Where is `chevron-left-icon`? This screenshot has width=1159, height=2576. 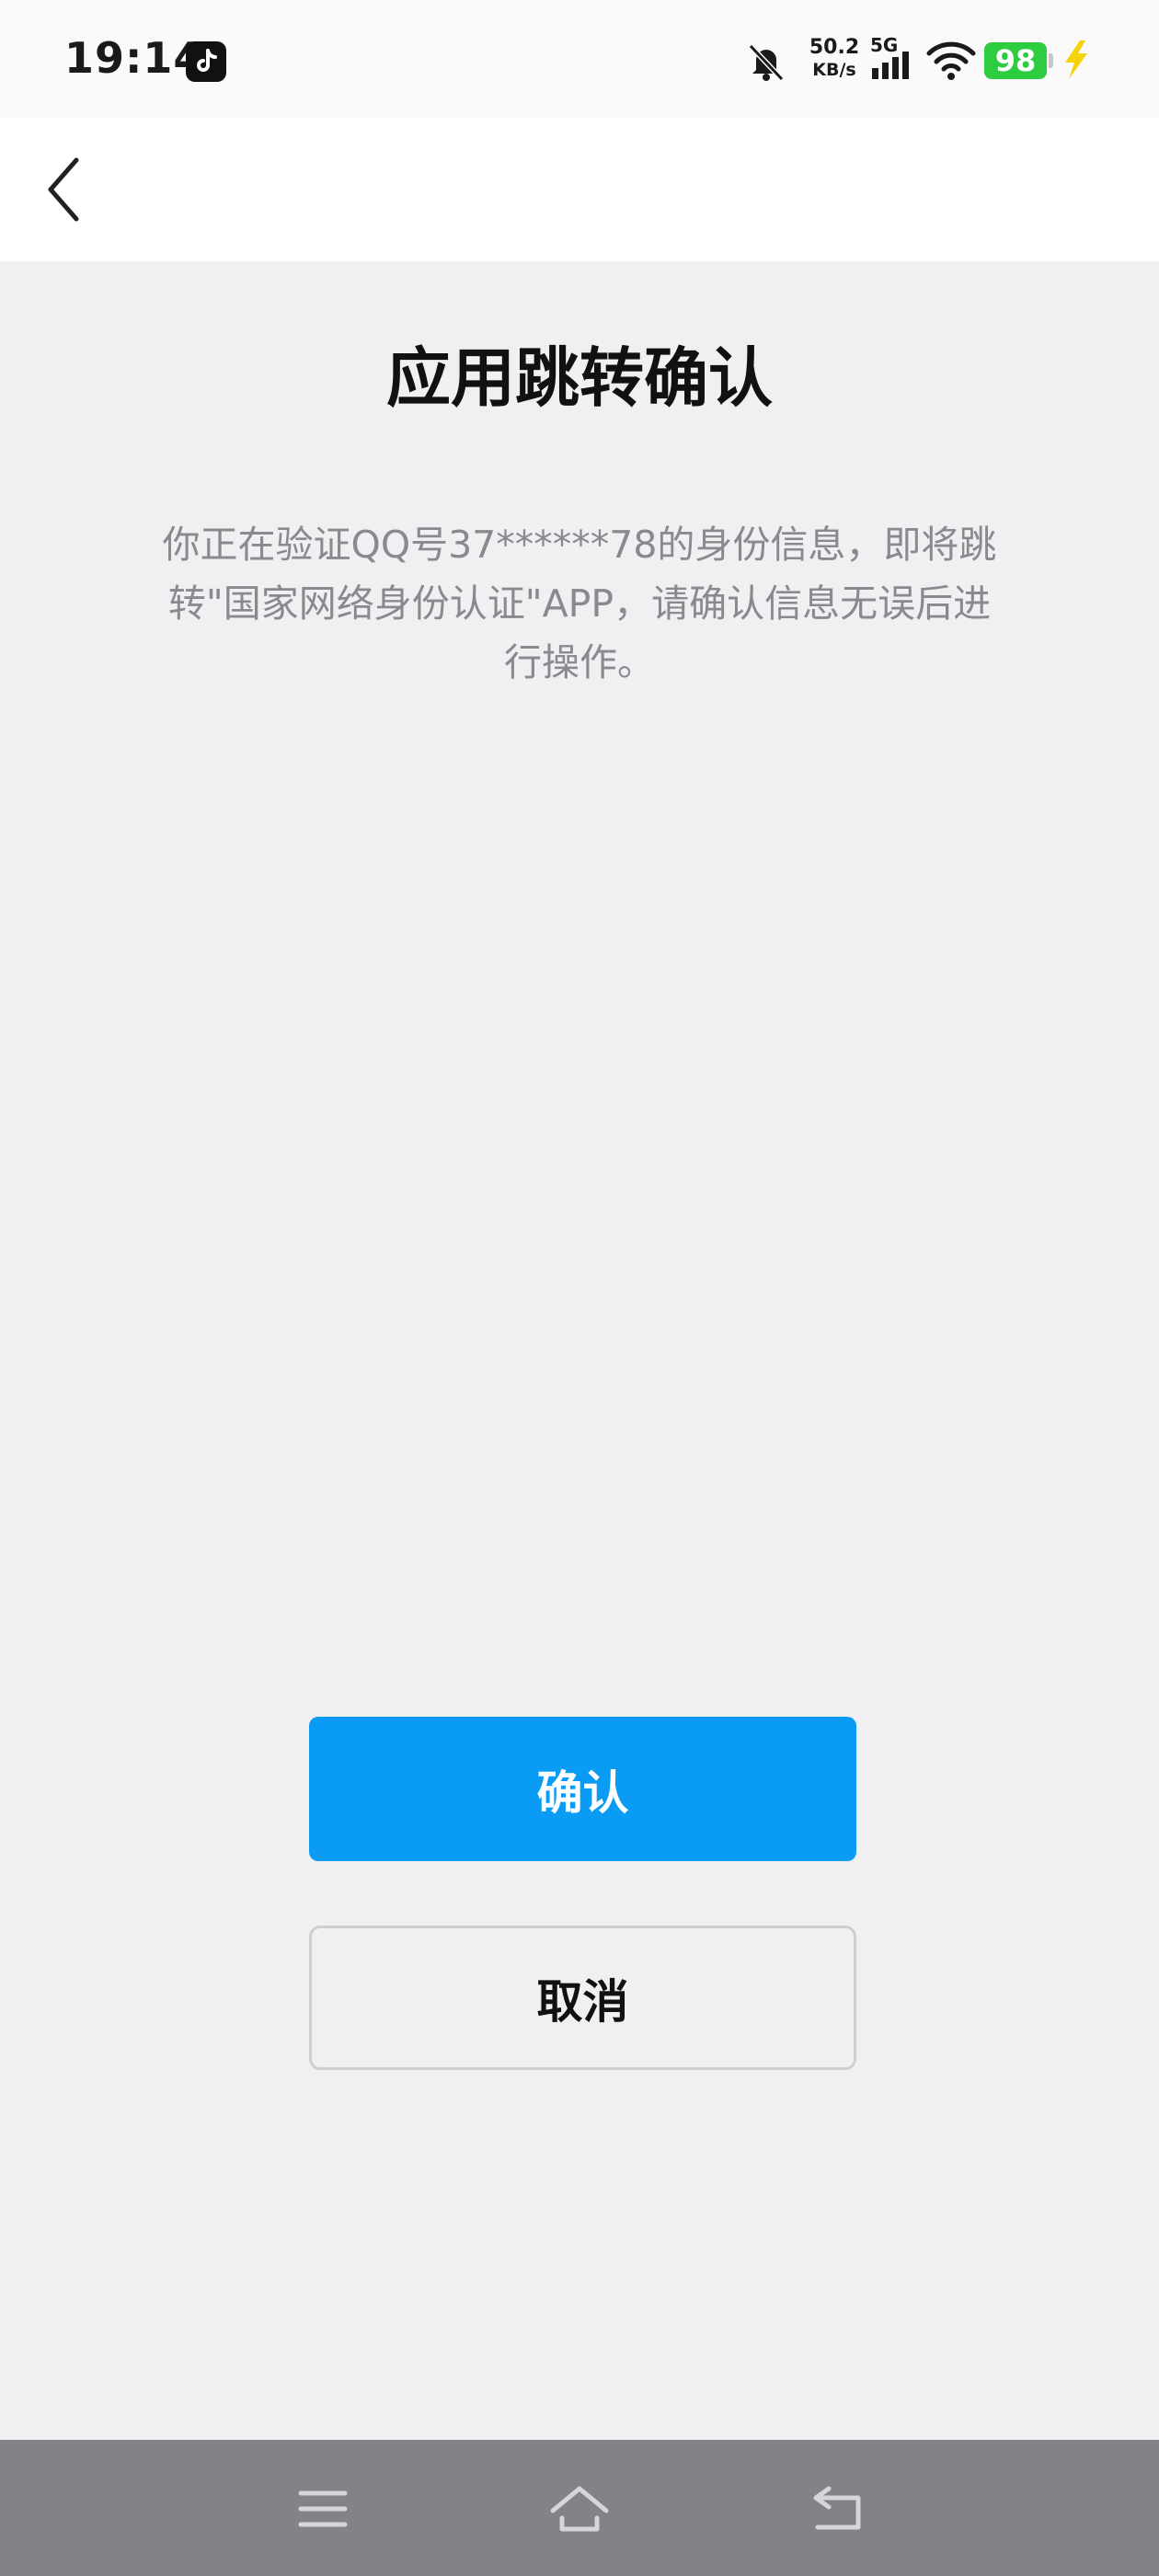
chevron-left-icon is located at coordinates (63, 189).